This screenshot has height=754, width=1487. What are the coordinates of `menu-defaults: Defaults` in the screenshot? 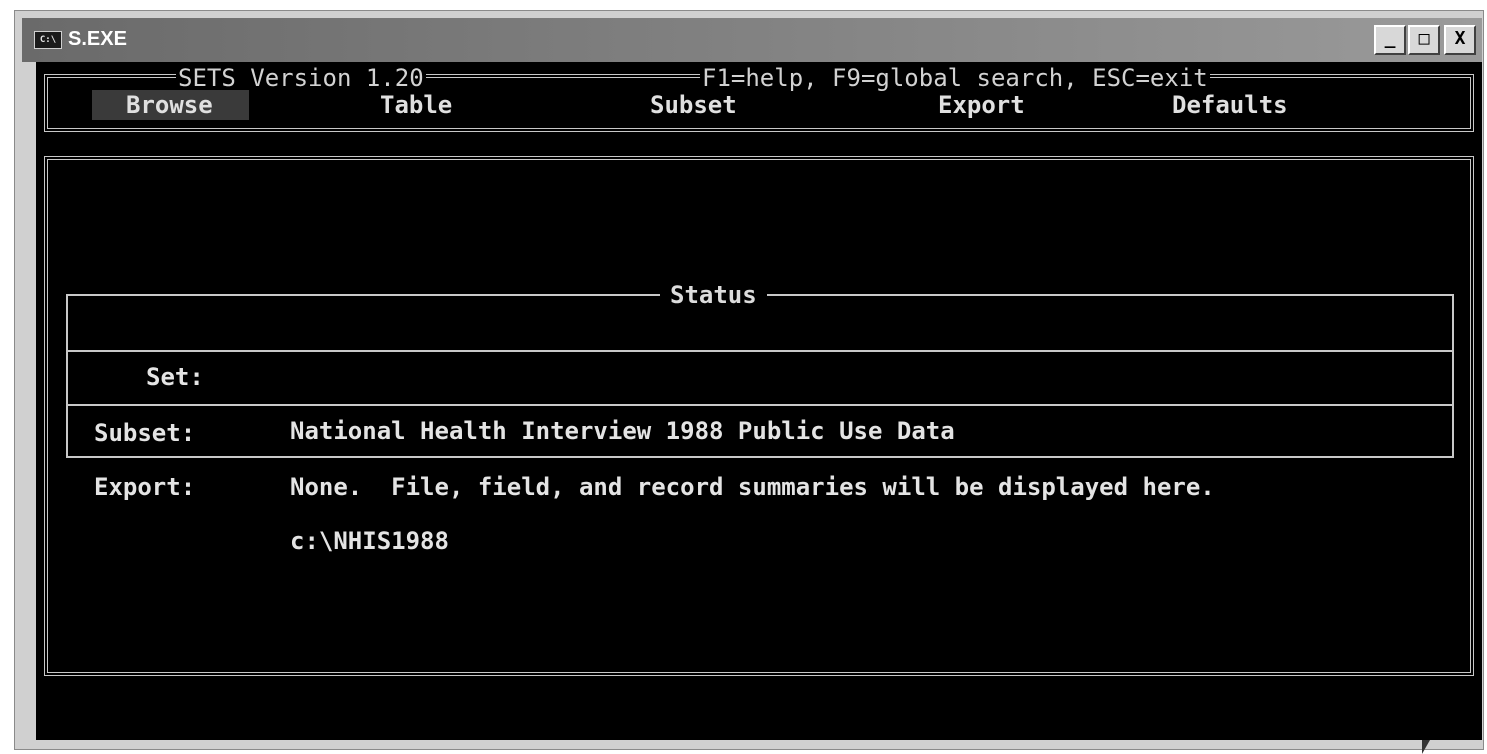 It's located at (1230, 105).